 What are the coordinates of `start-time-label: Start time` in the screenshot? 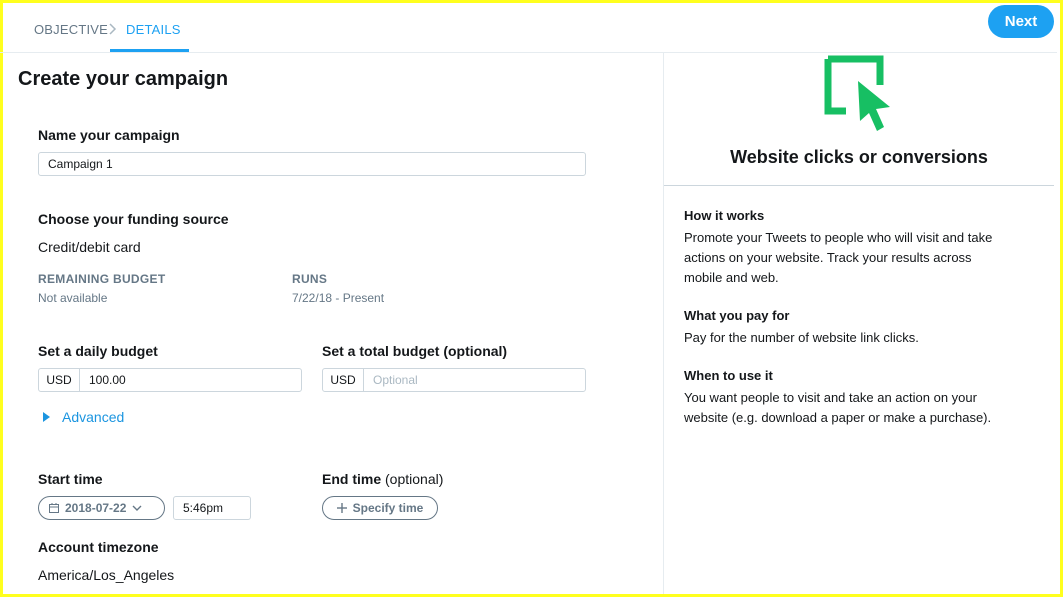 It's located at (70, 479).